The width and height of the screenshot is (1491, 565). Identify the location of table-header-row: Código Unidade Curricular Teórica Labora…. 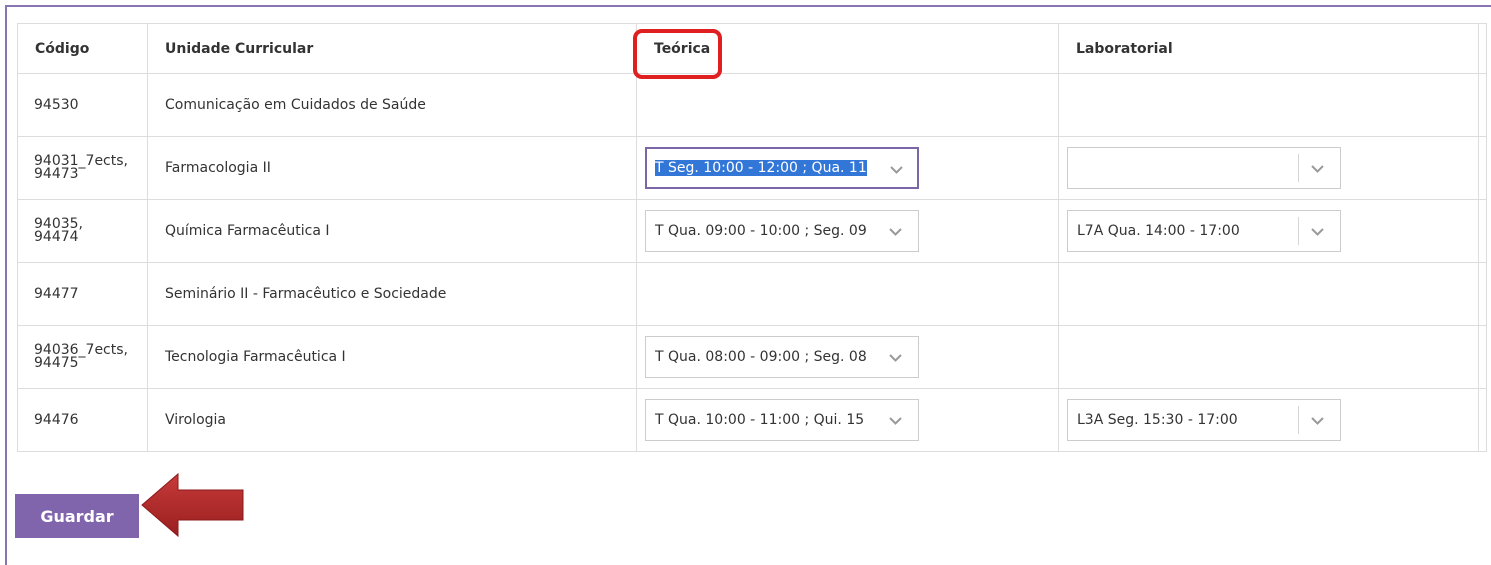
(752, 48).